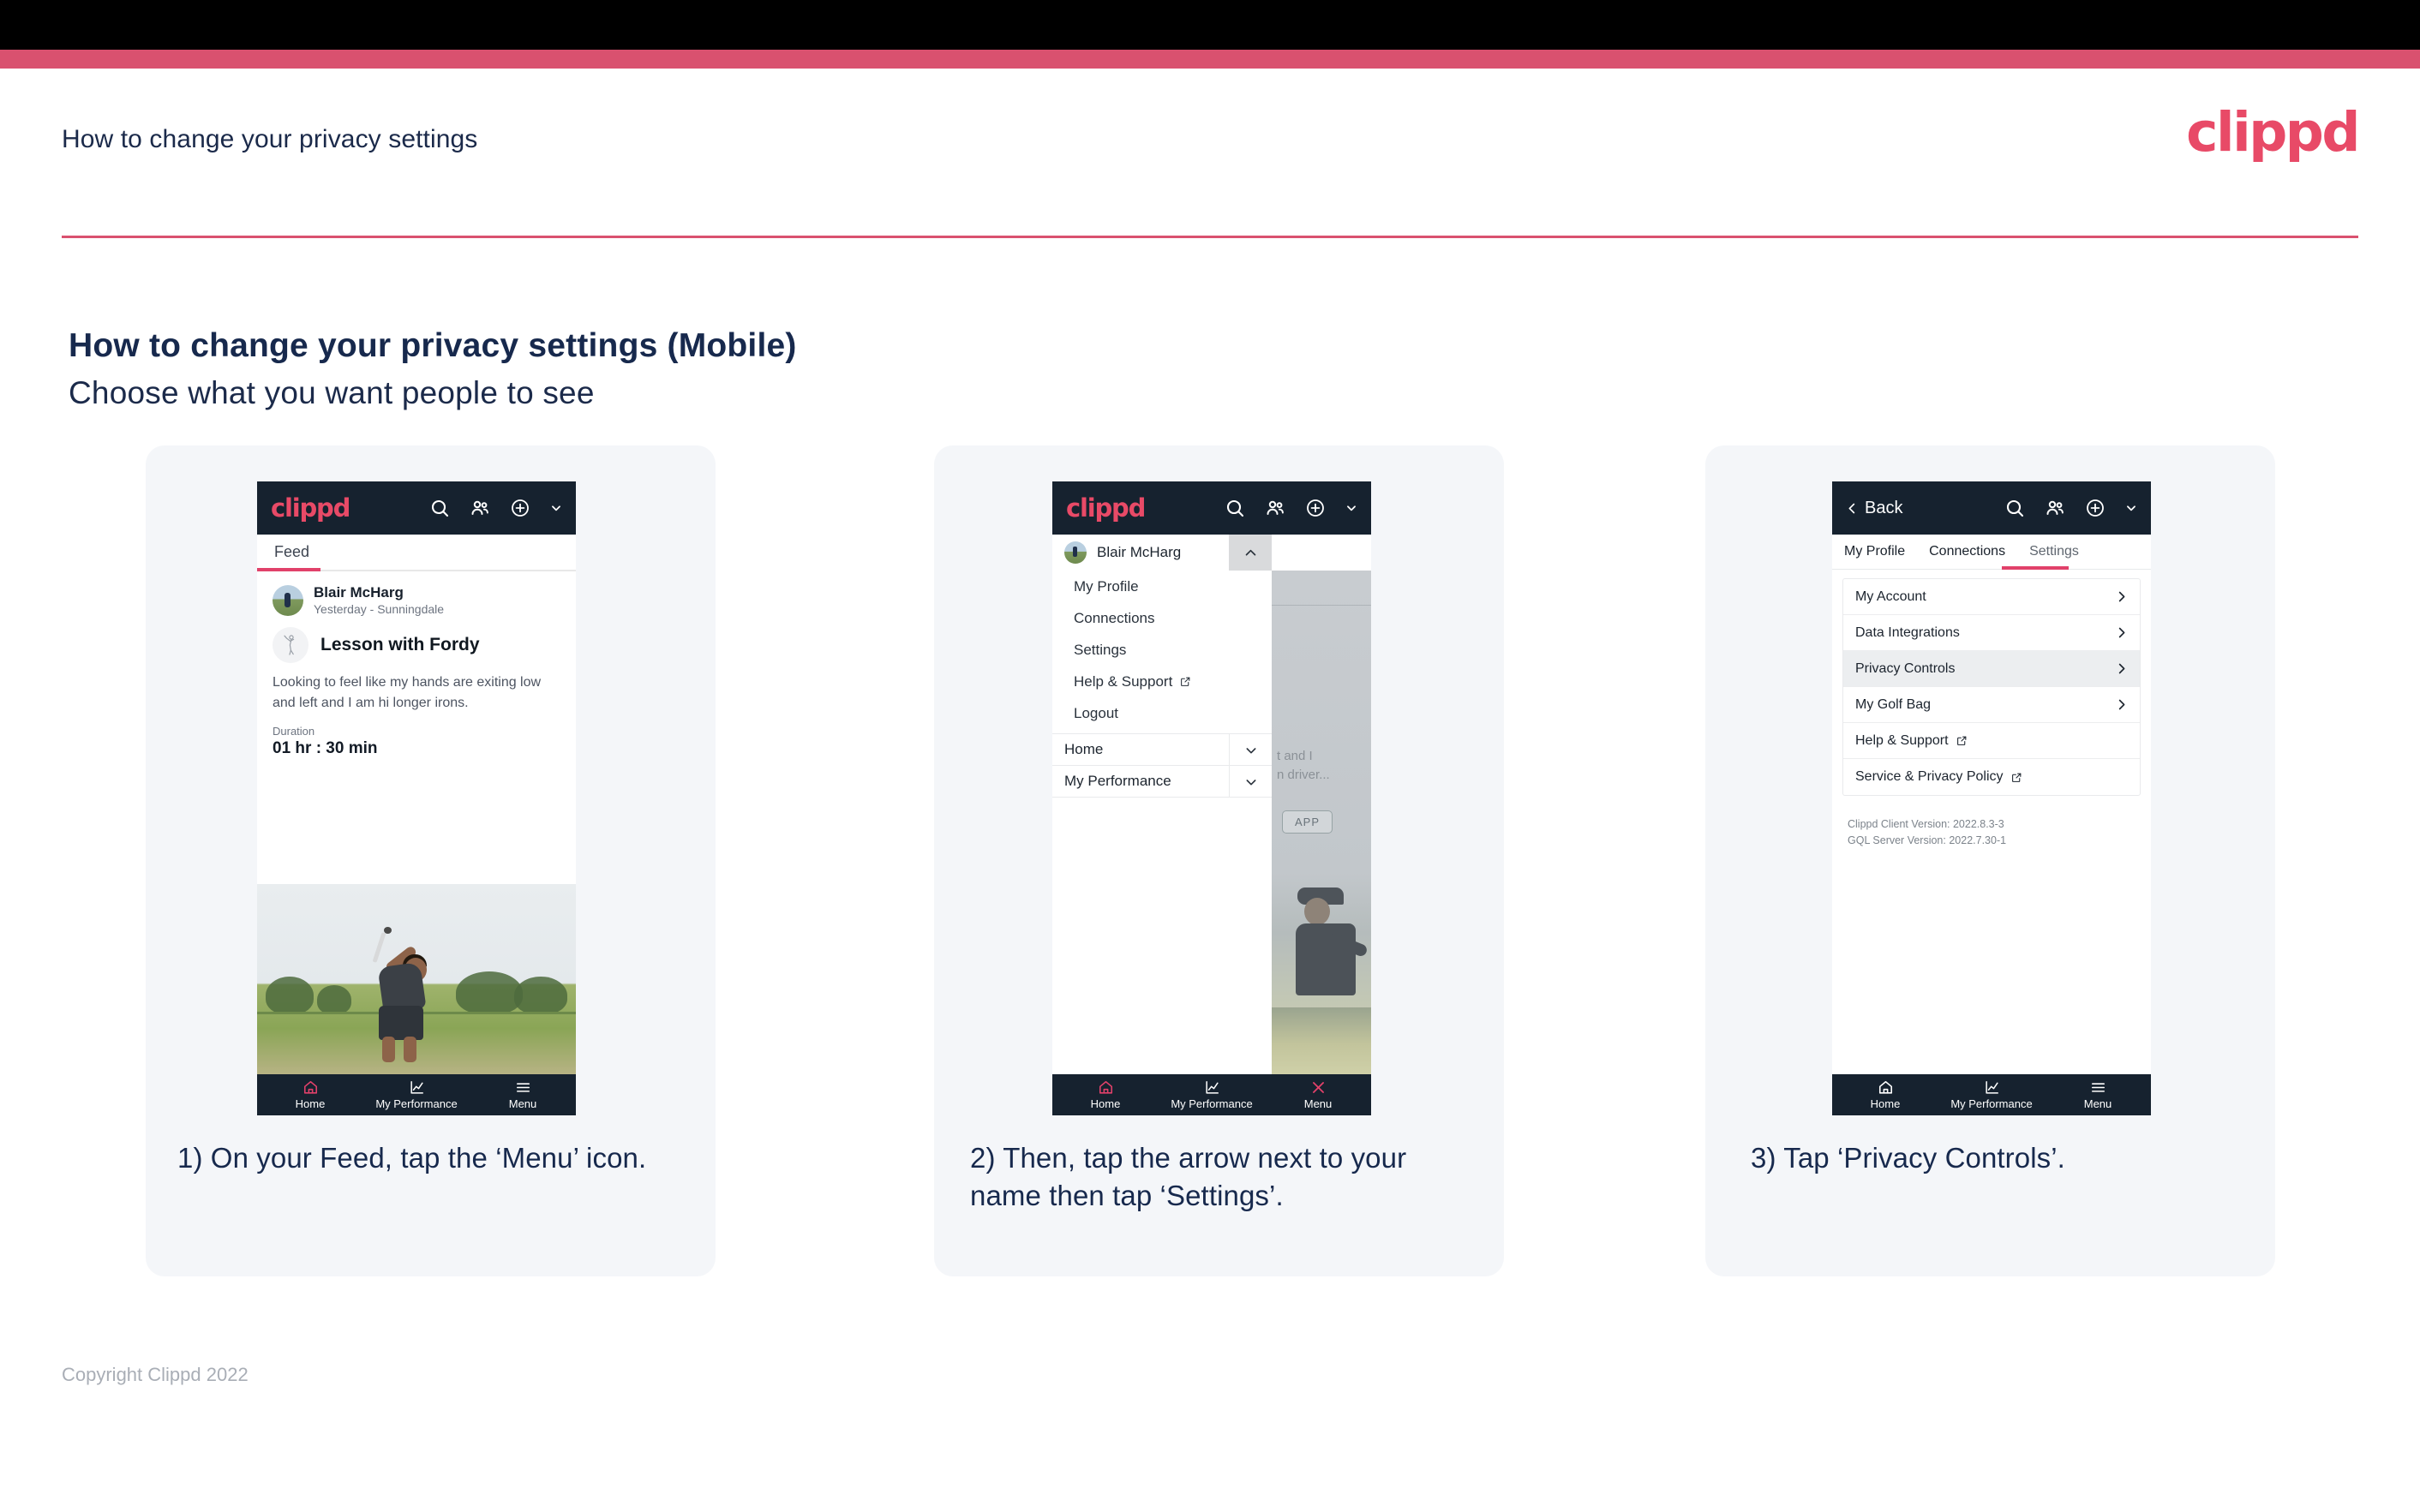 The width and height of the screenshot is (2420, 1512). What do you see at coordinates (1117, 781) in the screenshot?
I see `drawer-section-label: My Performance` at bounding box center [1117, 781].